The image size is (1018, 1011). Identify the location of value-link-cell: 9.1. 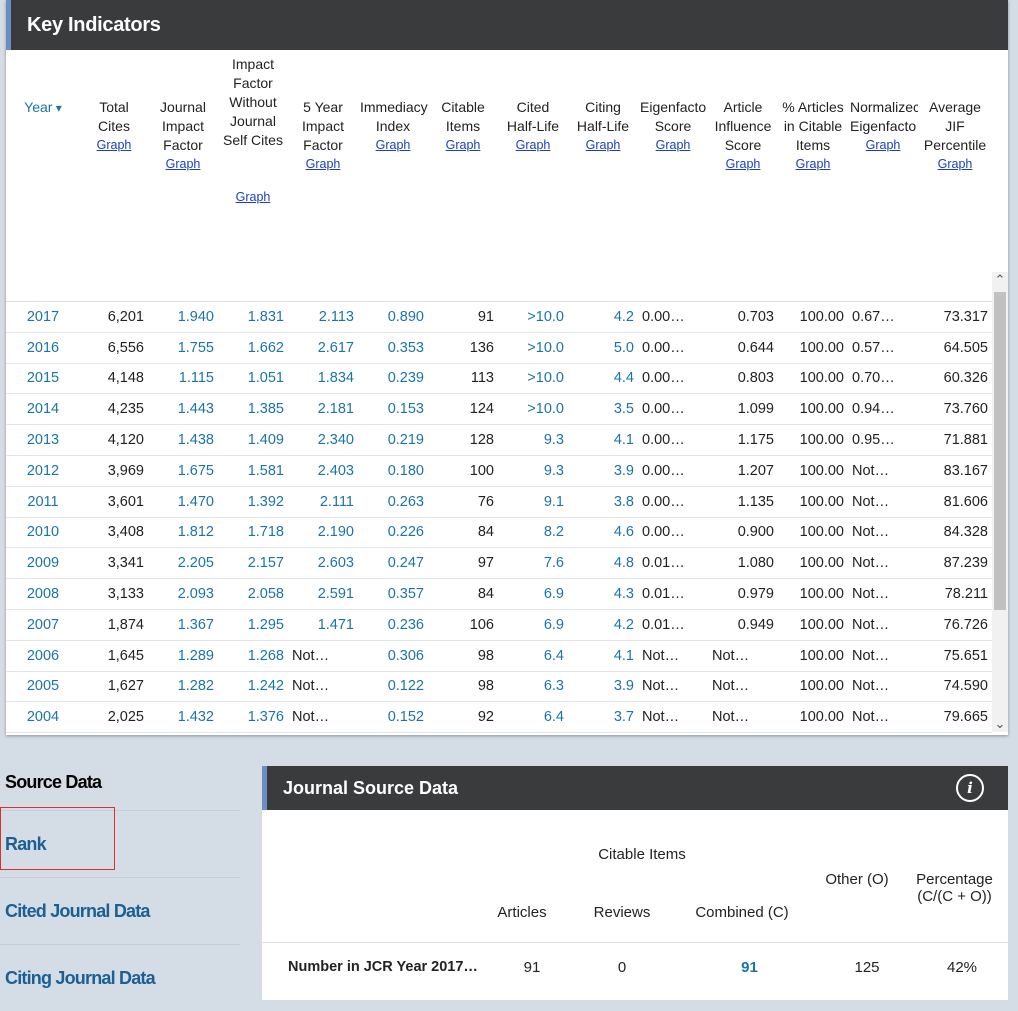
(533, 502).